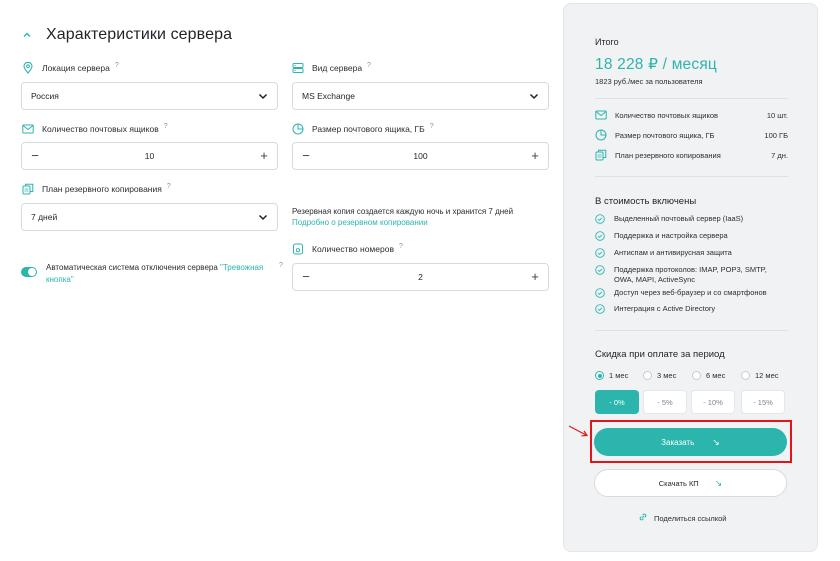  I want to click on mailboxes-value: 10, so click(149, 156).